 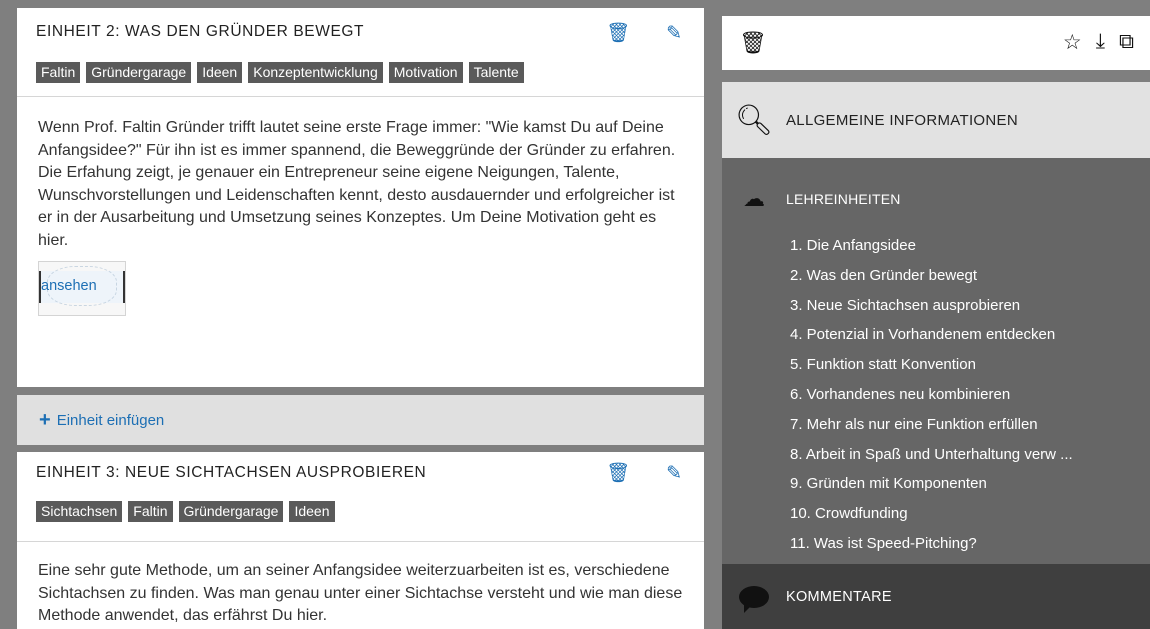 What do you see at coordinates (931, 484) in the screenshot?
I see `lesson-item: 9. Gründen mit Komponenten` at bounding box center [931, 484].